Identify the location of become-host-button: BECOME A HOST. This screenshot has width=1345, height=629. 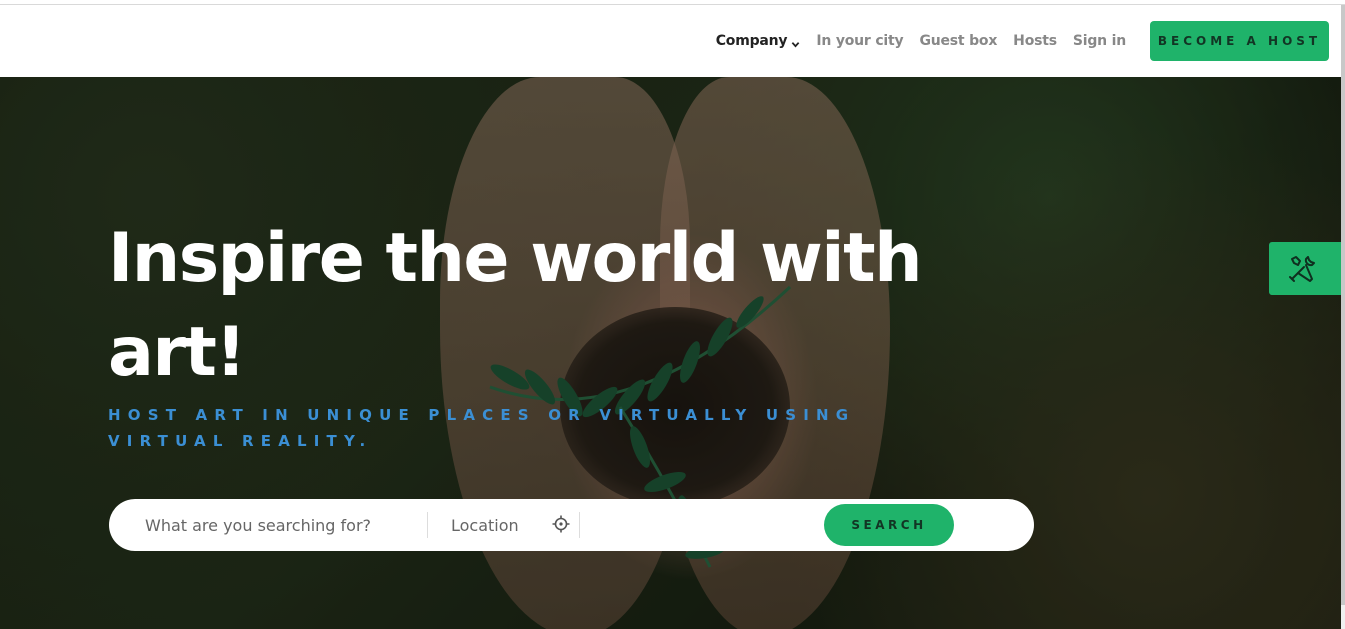
(1239, 41).